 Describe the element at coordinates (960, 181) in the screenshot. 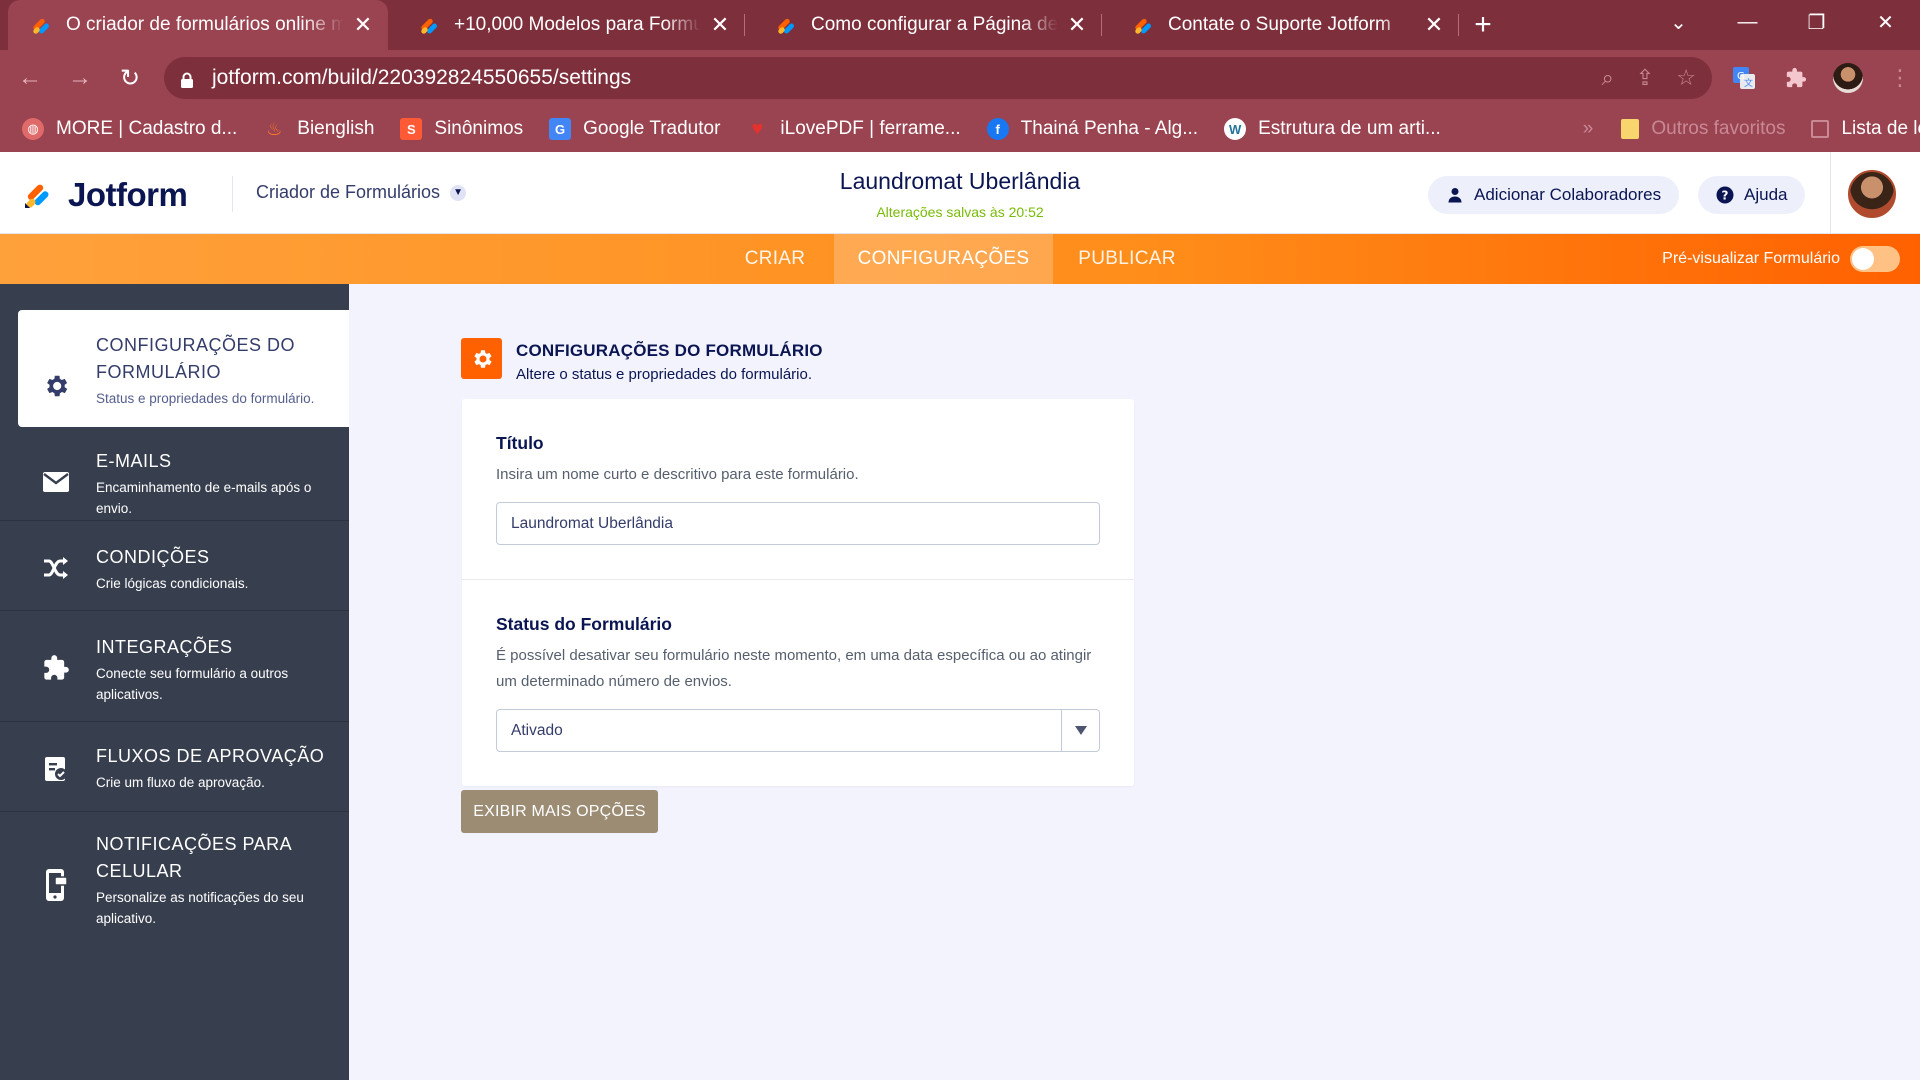

I see `form-title: Laundromat Uberlândia` at that location.